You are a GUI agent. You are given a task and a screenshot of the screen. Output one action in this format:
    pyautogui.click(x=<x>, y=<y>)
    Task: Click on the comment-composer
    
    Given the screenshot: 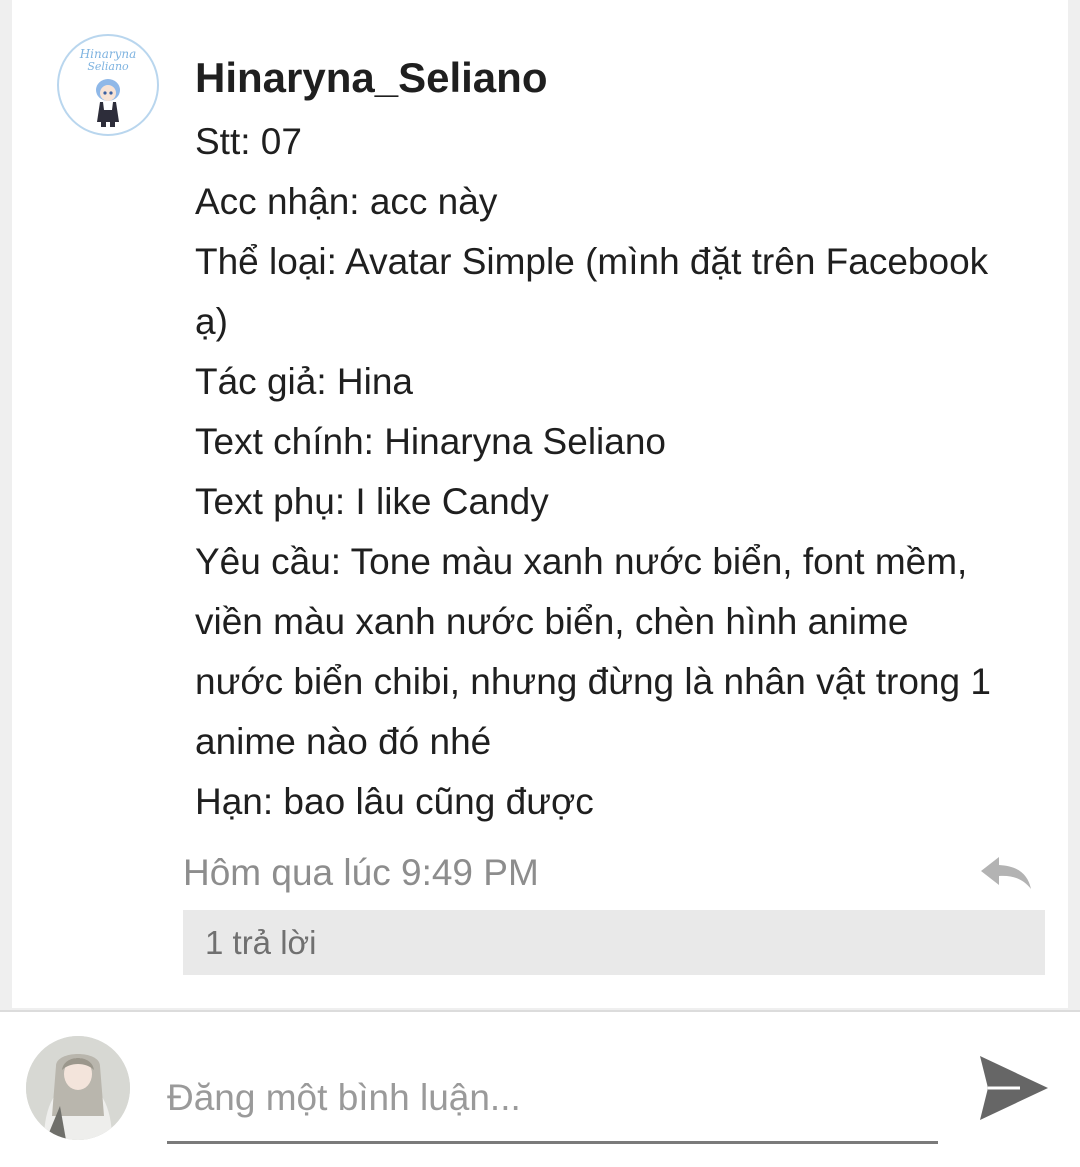 What is the action you would take?
    pyautogui.click(x=540, y=1088)
    